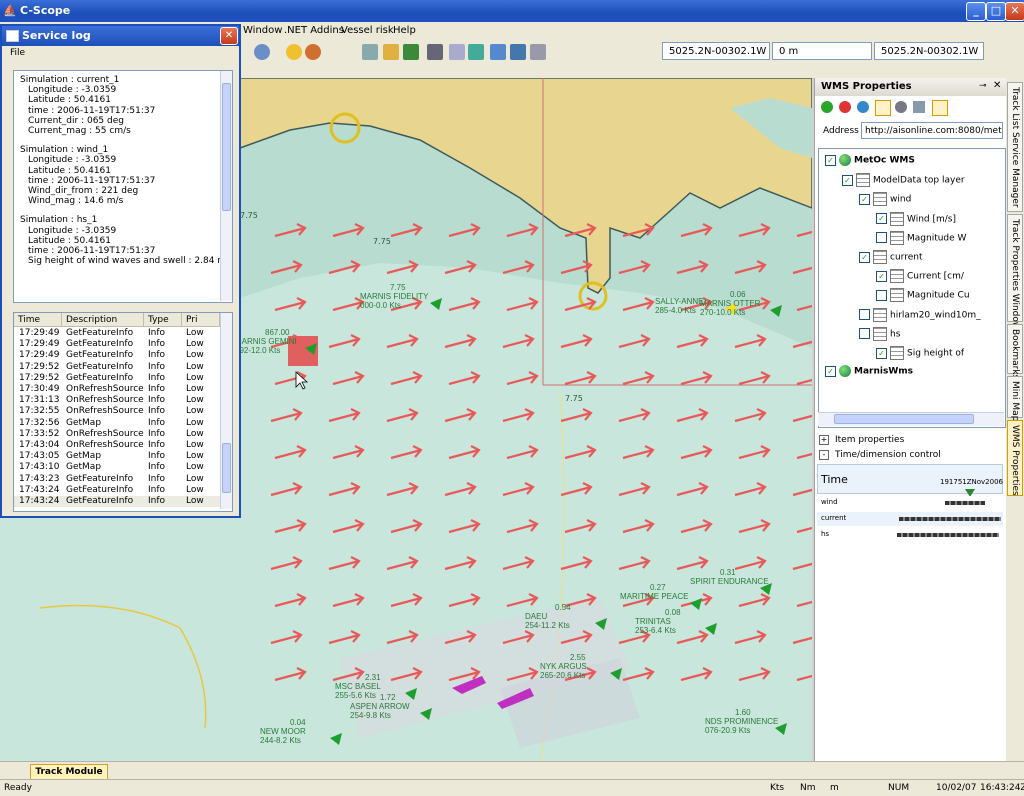  What do you see at coordinates (845, 107) in the screenshot?
I see `remove-layer-icon` at bounding box center [845, 107].